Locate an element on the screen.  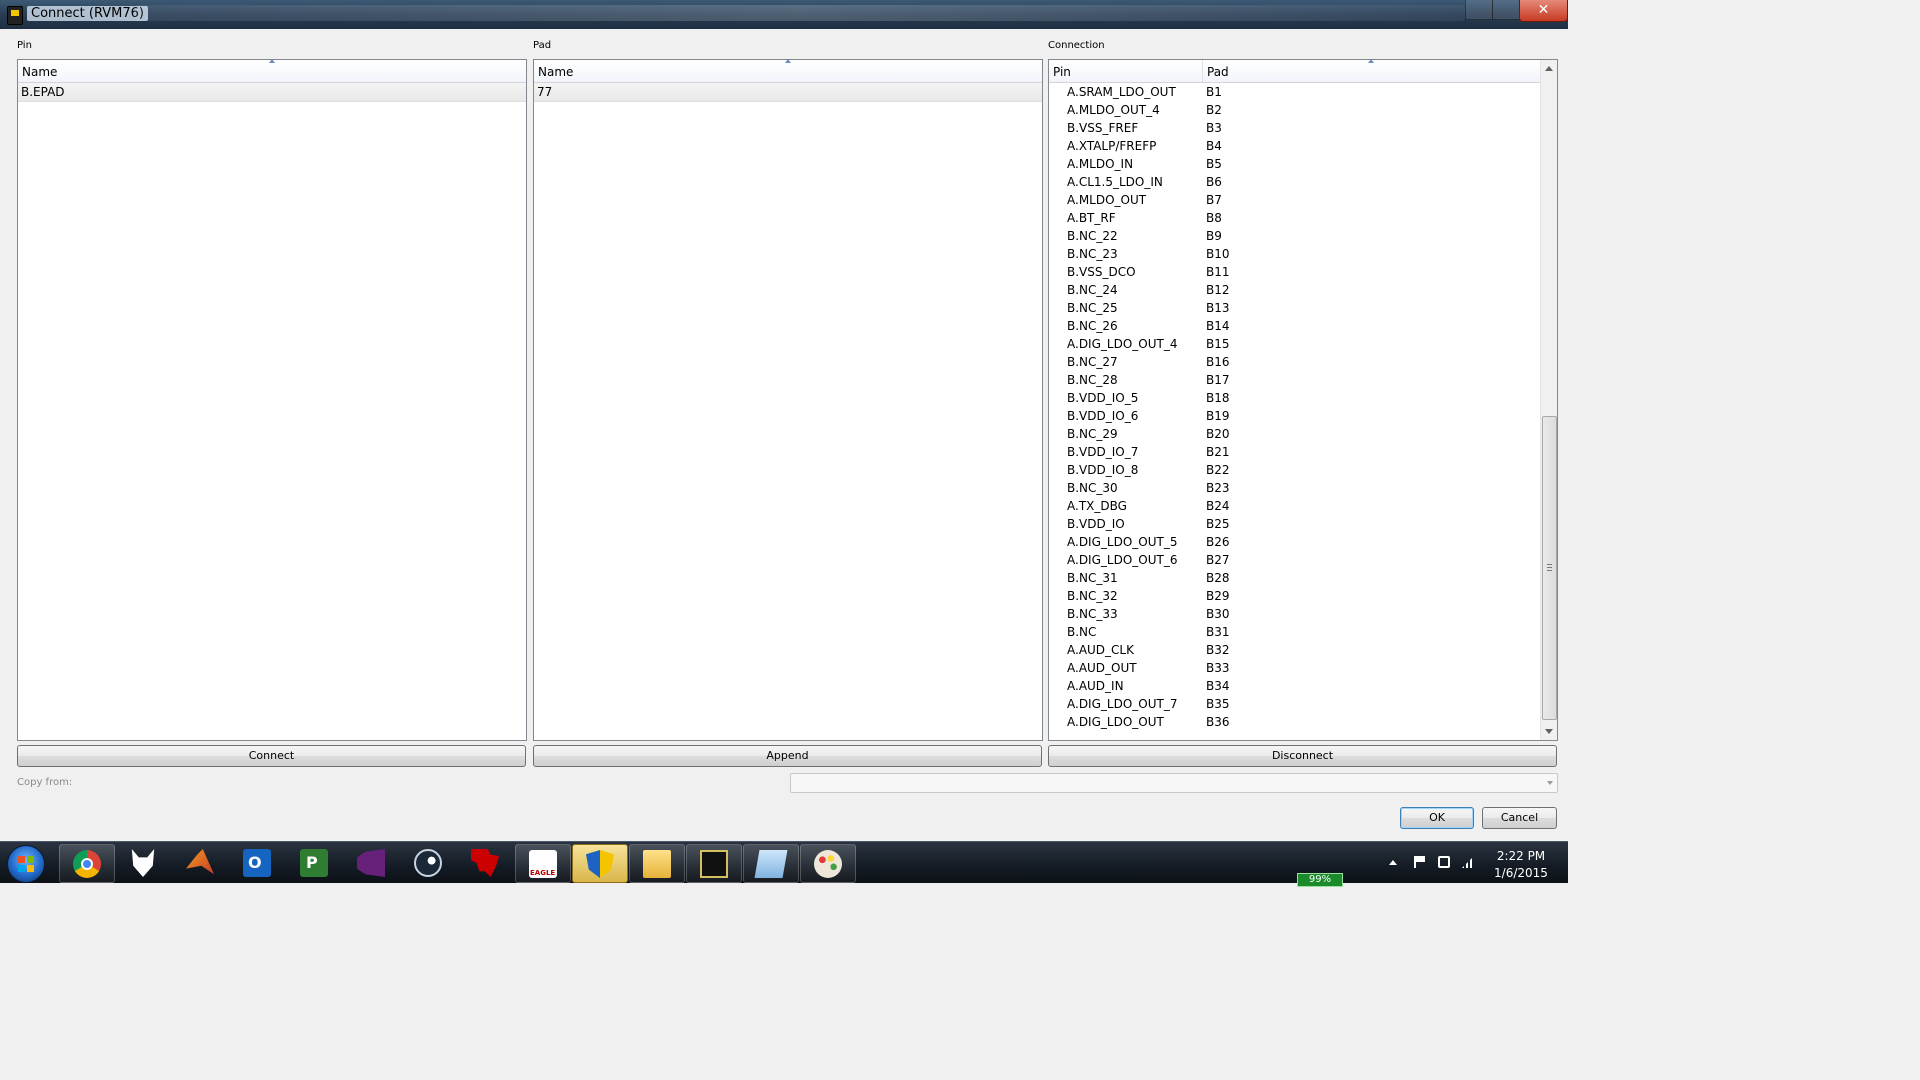
taskbar-ti is located at coordinates (485, 862).